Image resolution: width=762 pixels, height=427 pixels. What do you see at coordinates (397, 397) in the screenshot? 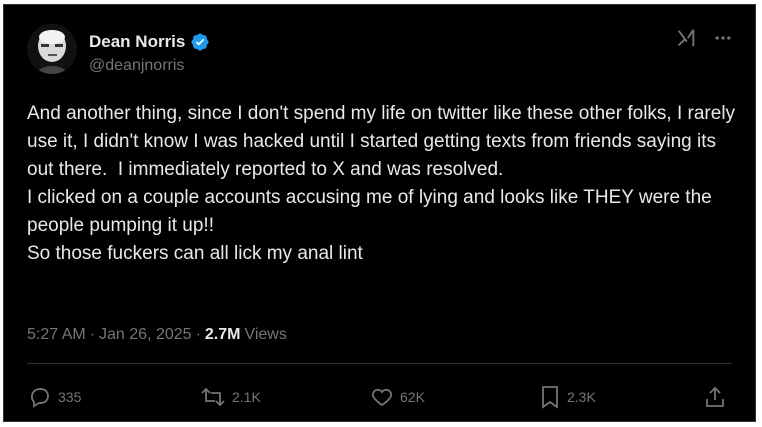
I see `like-button: 62K` at bounding box center [397, 397].